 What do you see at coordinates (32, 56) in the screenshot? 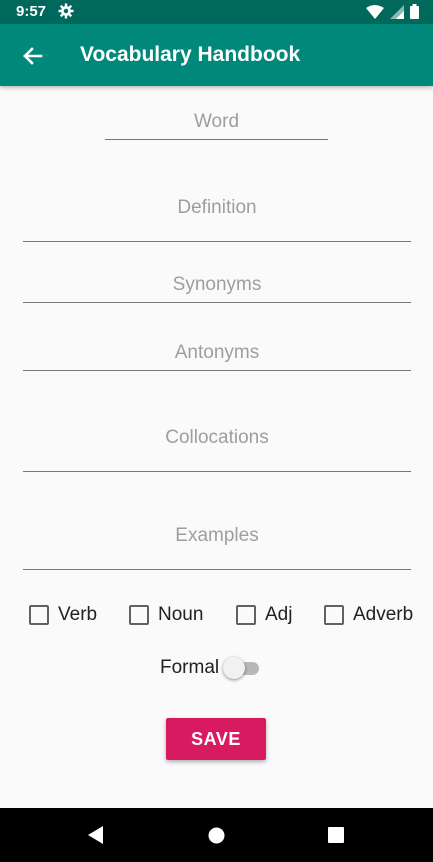
I see `back-arrow-icon` at bounding box center [32, 56].